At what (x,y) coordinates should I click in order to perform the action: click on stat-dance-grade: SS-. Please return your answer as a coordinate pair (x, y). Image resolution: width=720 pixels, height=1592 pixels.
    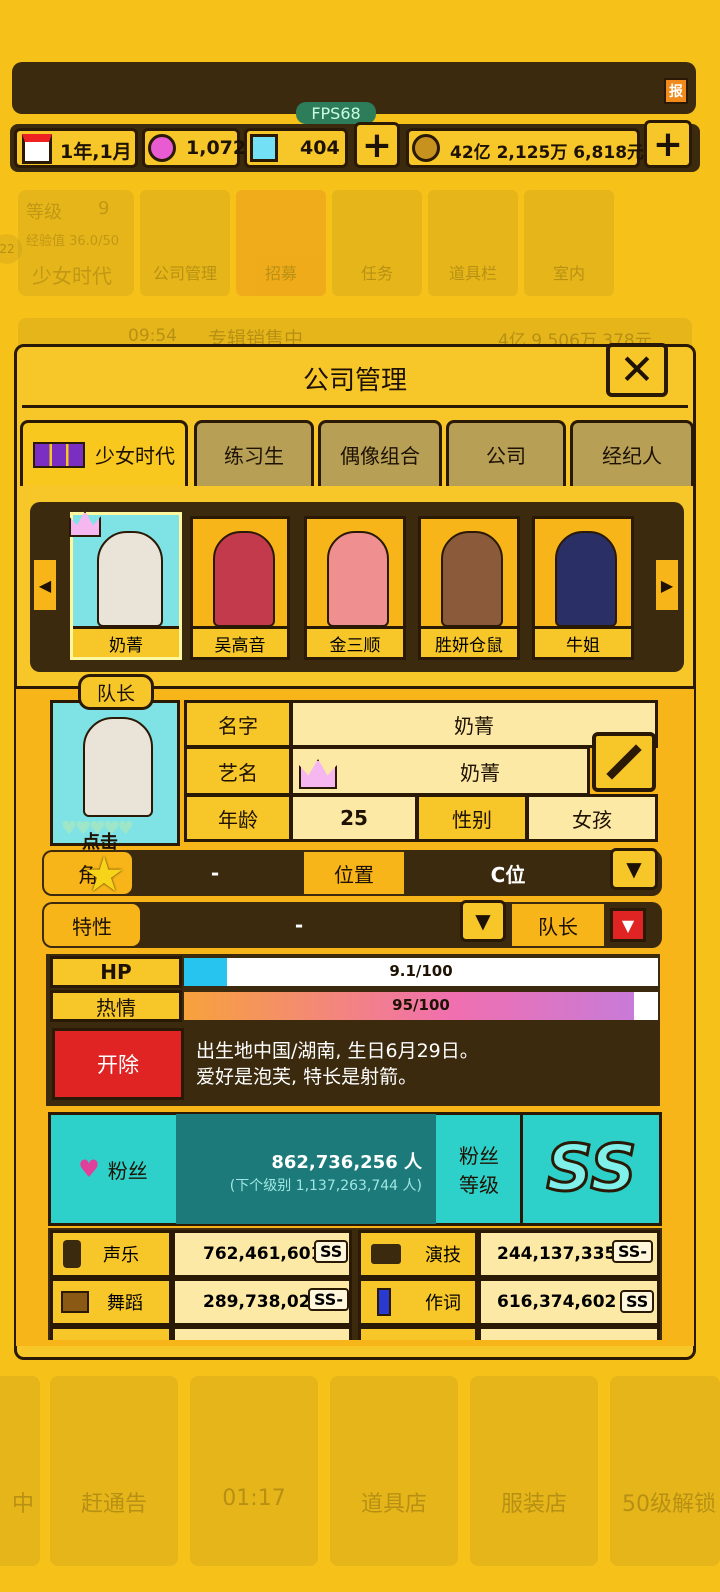
    Looking at the image, I should click on (328, 1299).